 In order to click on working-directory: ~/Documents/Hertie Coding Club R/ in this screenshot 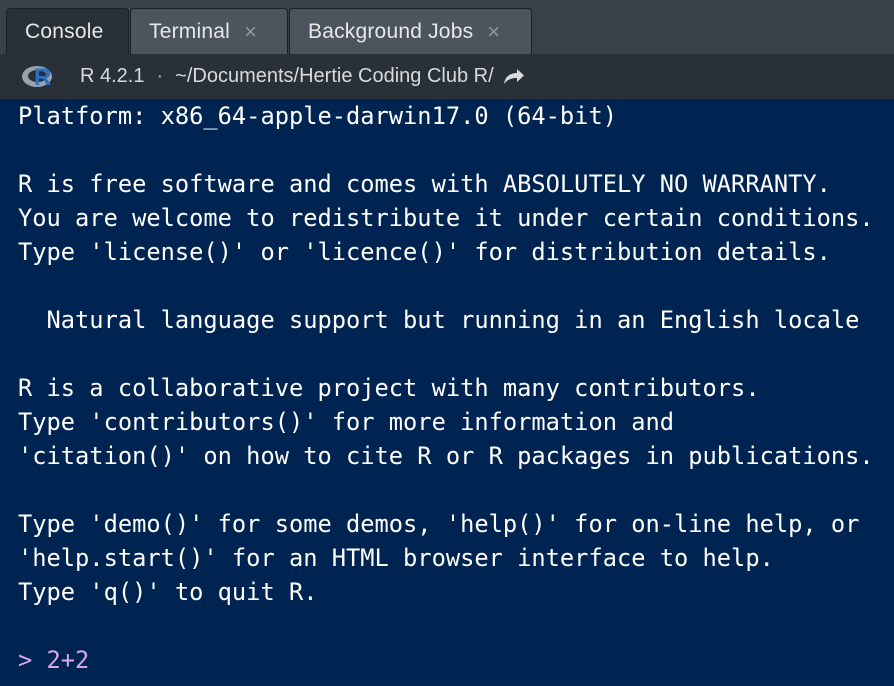, I will do `click(334, 76)`.